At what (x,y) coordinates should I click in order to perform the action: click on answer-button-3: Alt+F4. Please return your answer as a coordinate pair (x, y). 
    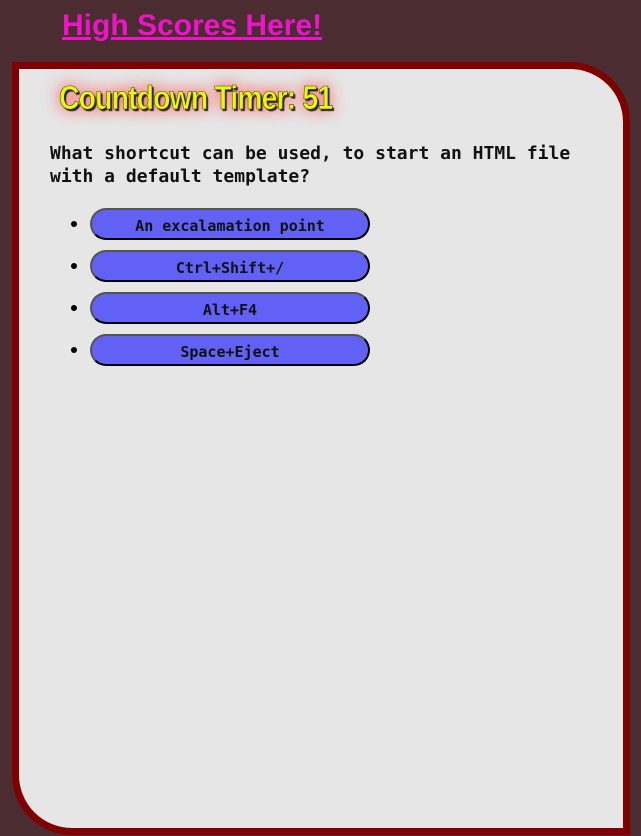
    Looking at the image, I should click on (230, 308).